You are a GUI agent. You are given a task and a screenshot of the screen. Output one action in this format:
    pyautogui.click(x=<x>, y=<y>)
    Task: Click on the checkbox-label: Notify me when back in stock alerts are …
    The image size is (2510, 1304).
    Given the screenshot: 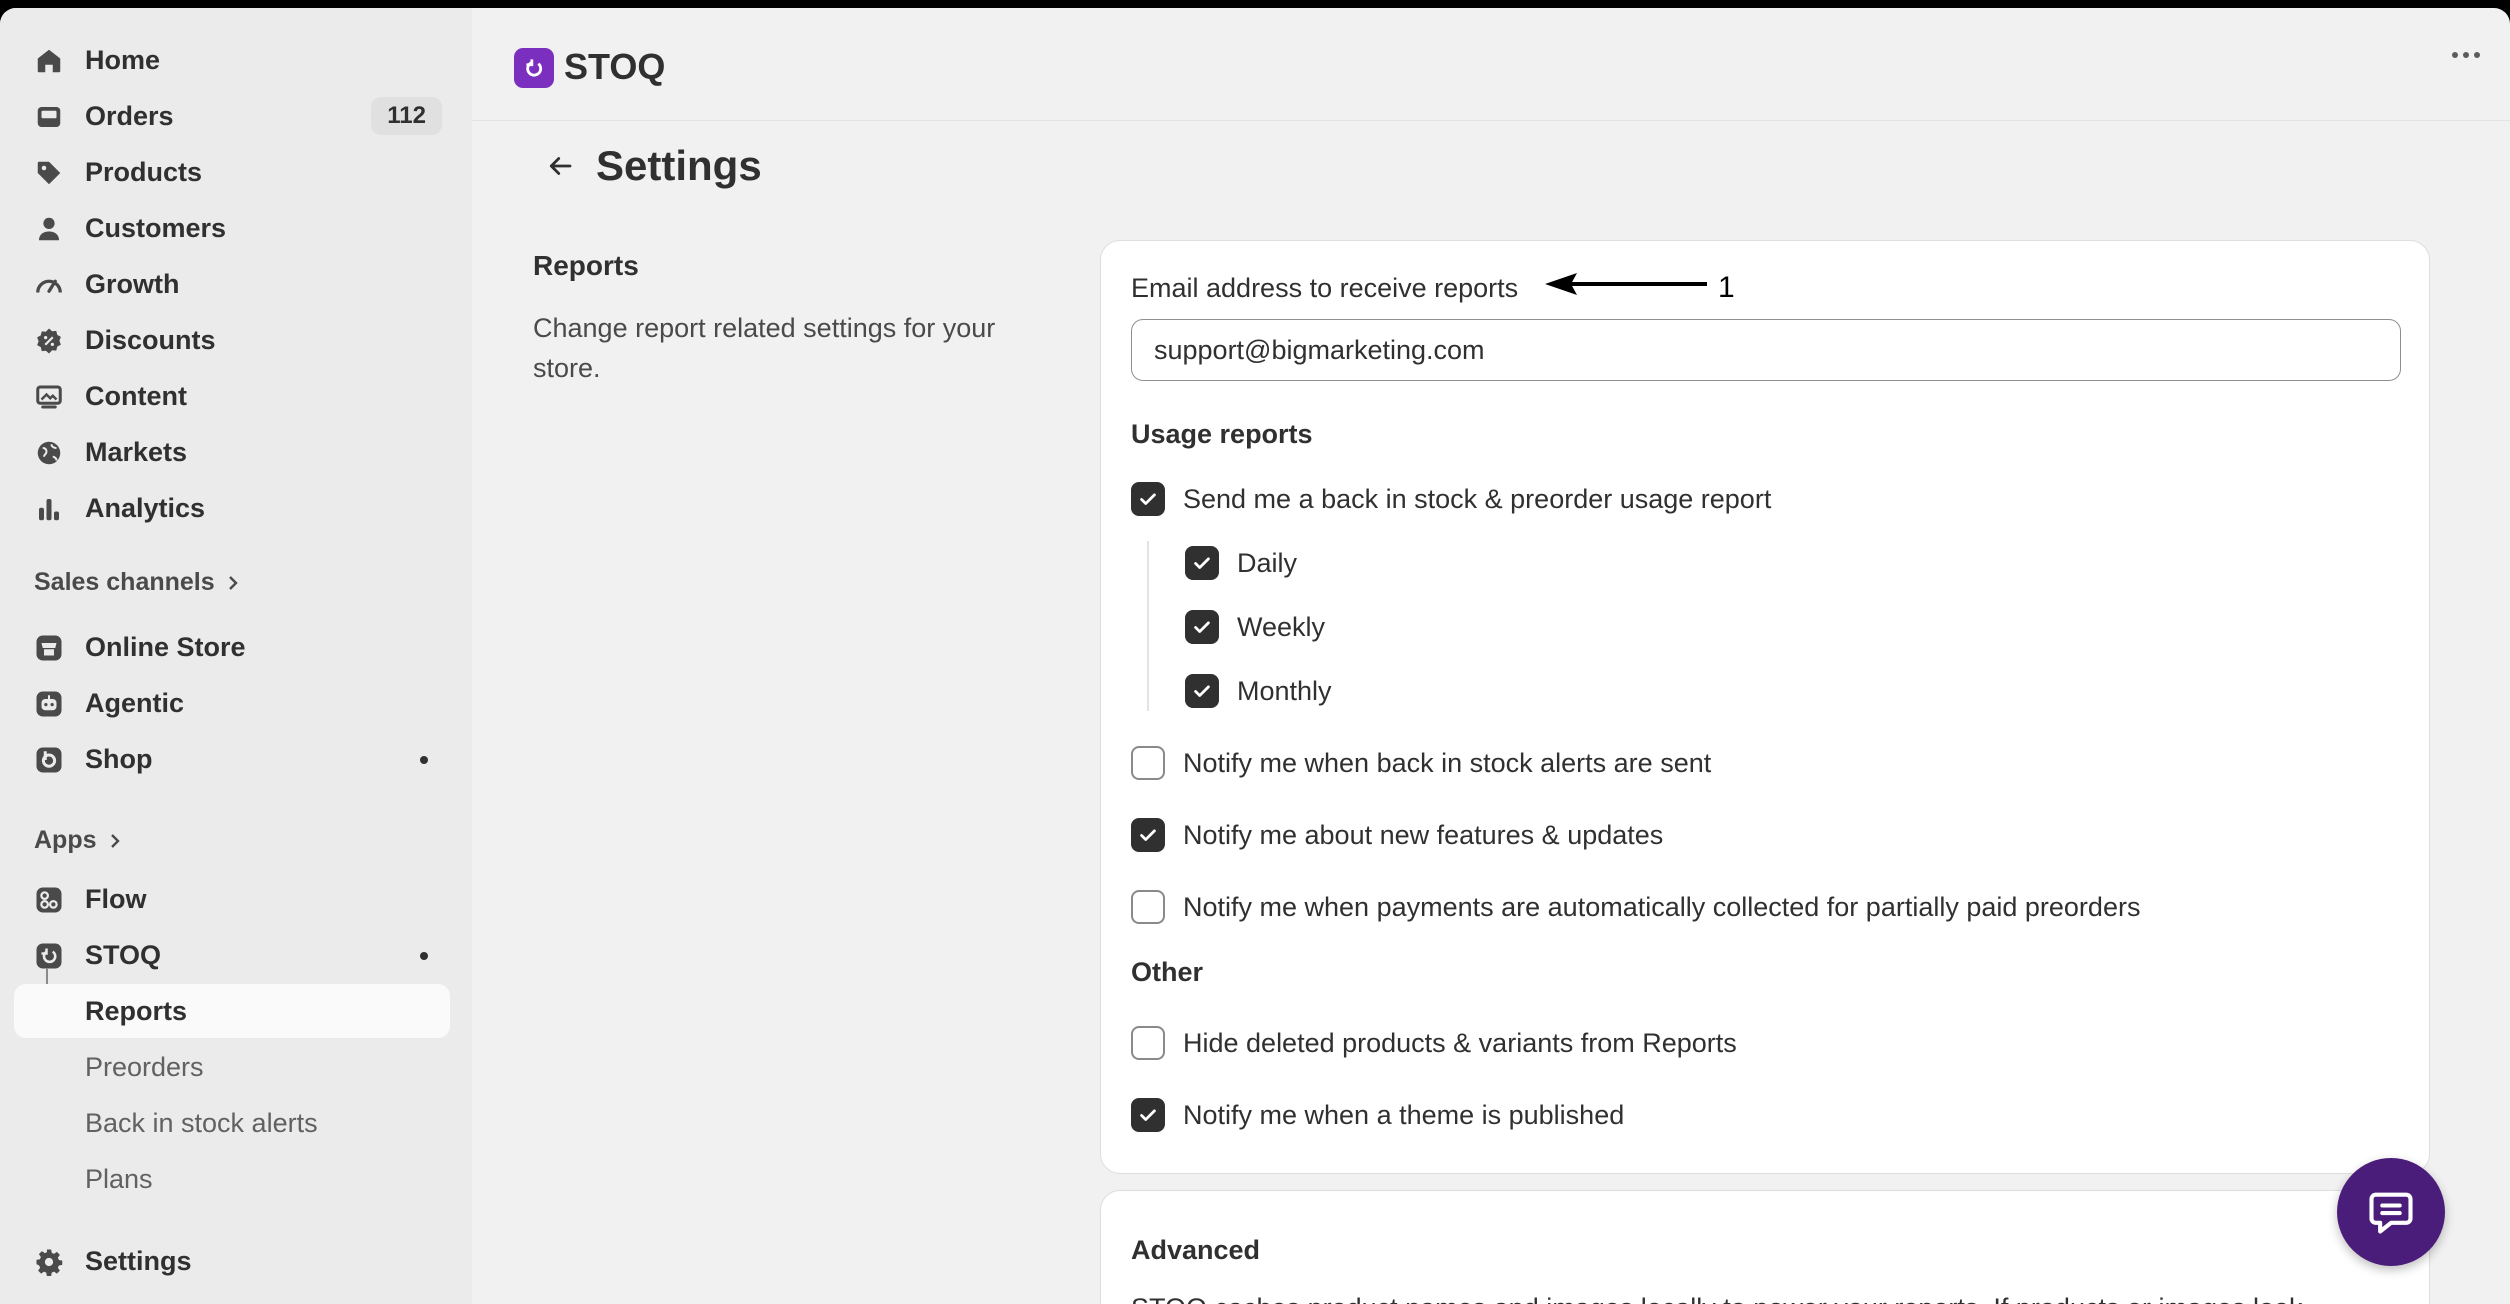 What is the action you would take?
    pyautogui.click(x=1447, y=762)
    